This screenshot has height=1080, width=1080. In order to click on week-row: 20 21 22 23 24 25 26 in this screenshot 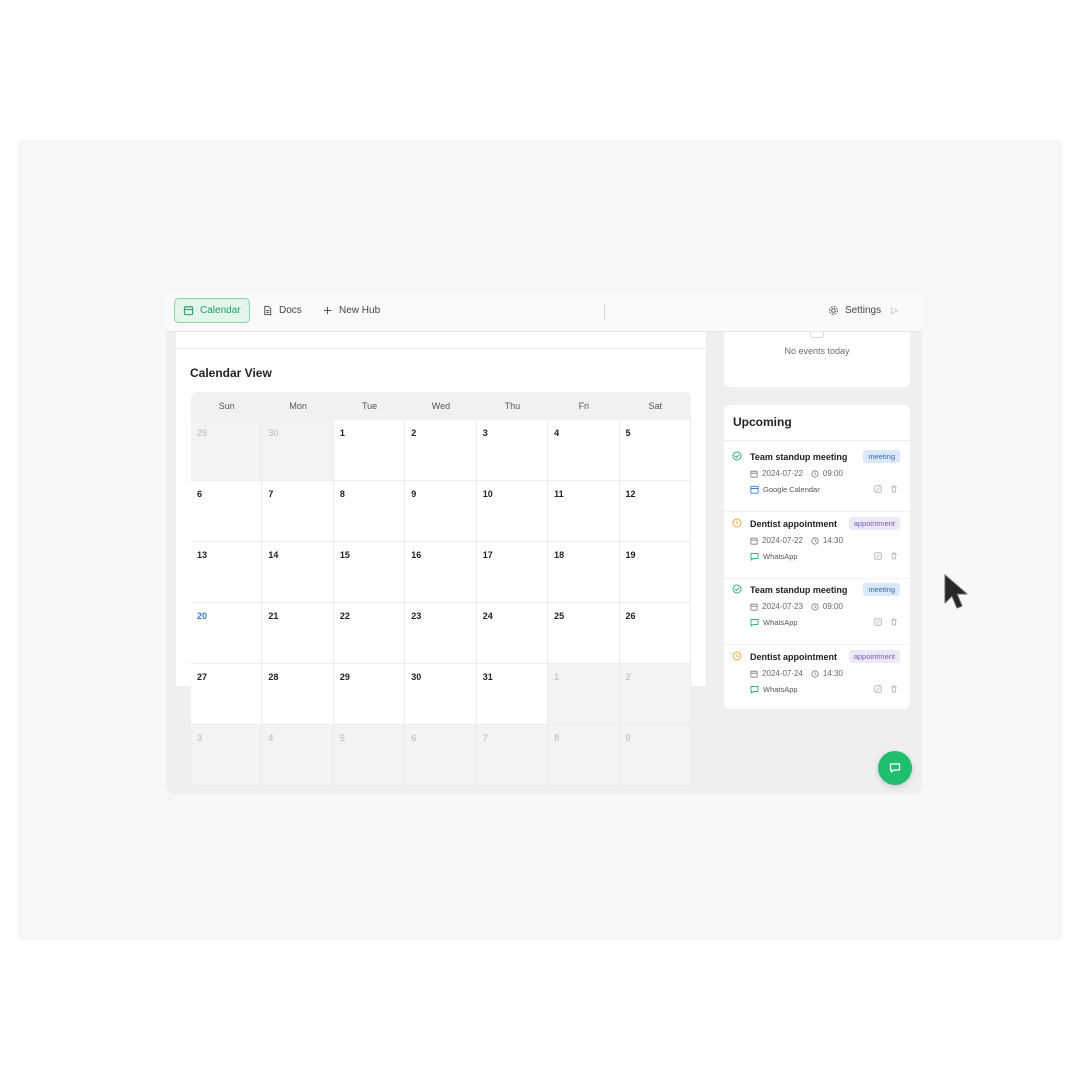, I will do `click(441, 633)`.